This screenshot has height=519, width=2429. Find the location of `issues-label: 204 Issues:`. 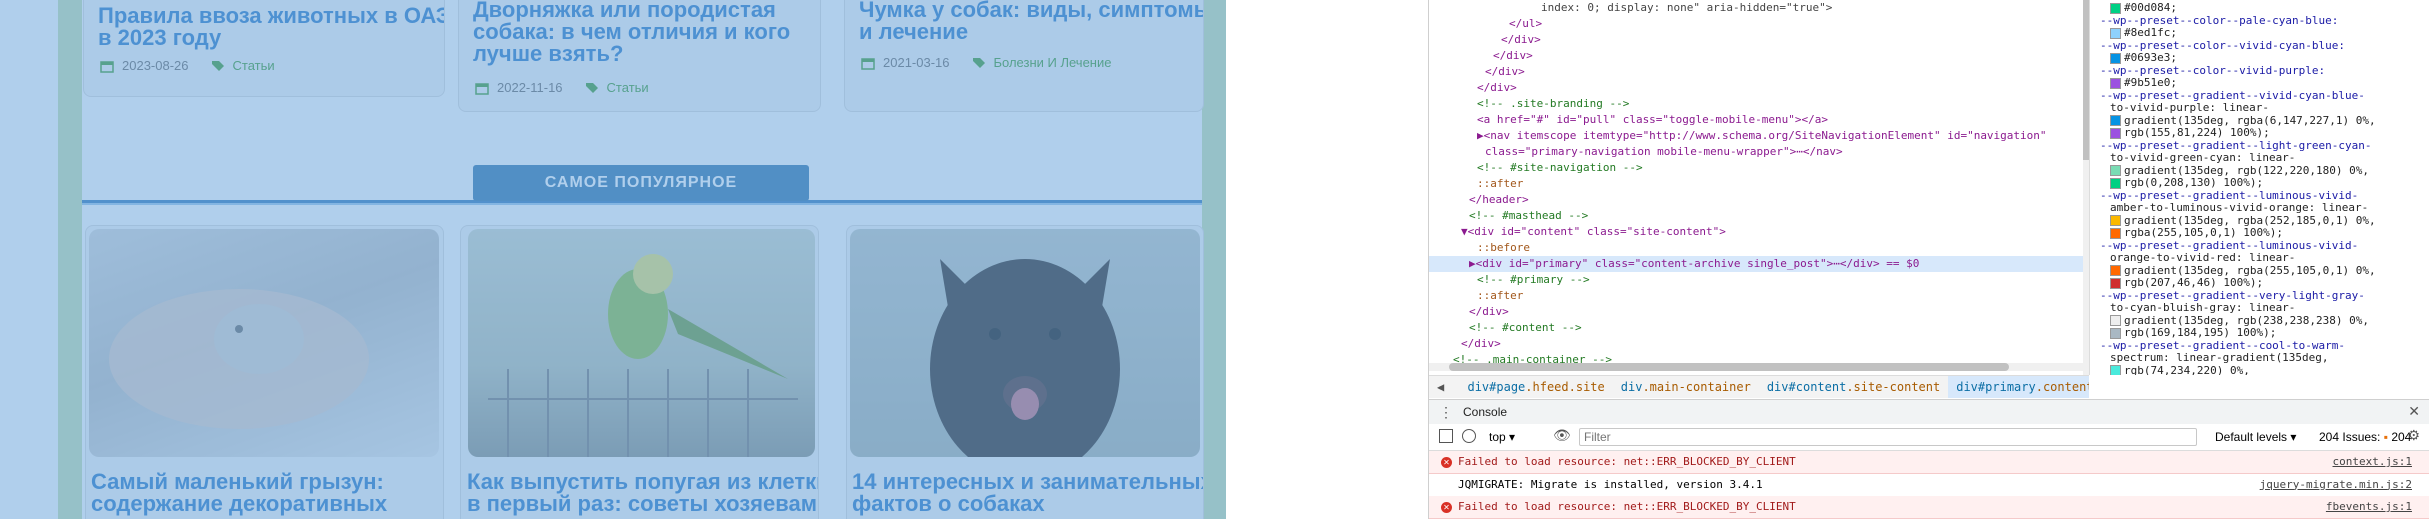

issues-label: 204 Issues: is located at coordinates (2350, 437).